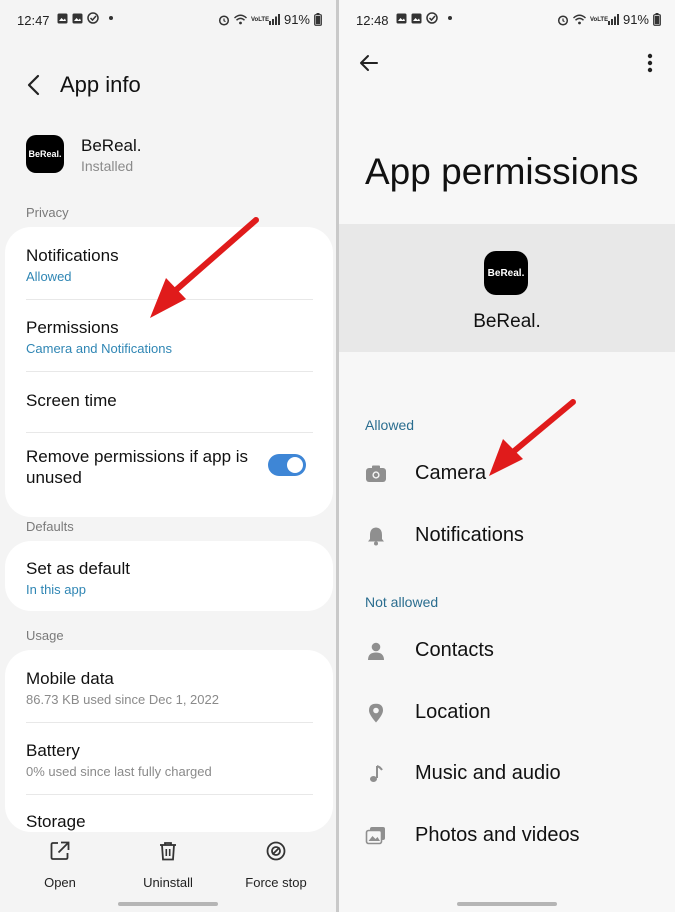  I want to click on permission-label: Location, so click(453, 712).